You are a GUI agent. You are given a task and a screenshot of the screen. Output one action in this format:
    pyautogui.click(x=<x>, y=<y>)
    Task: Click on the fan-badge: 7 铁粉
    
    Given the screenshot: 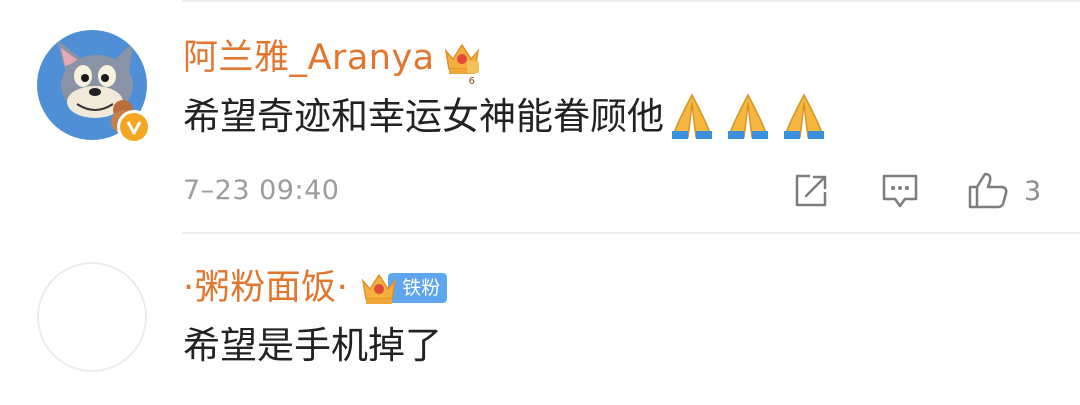 What is the action you would take?
    pyautogui.click(x=404, y=293)
    